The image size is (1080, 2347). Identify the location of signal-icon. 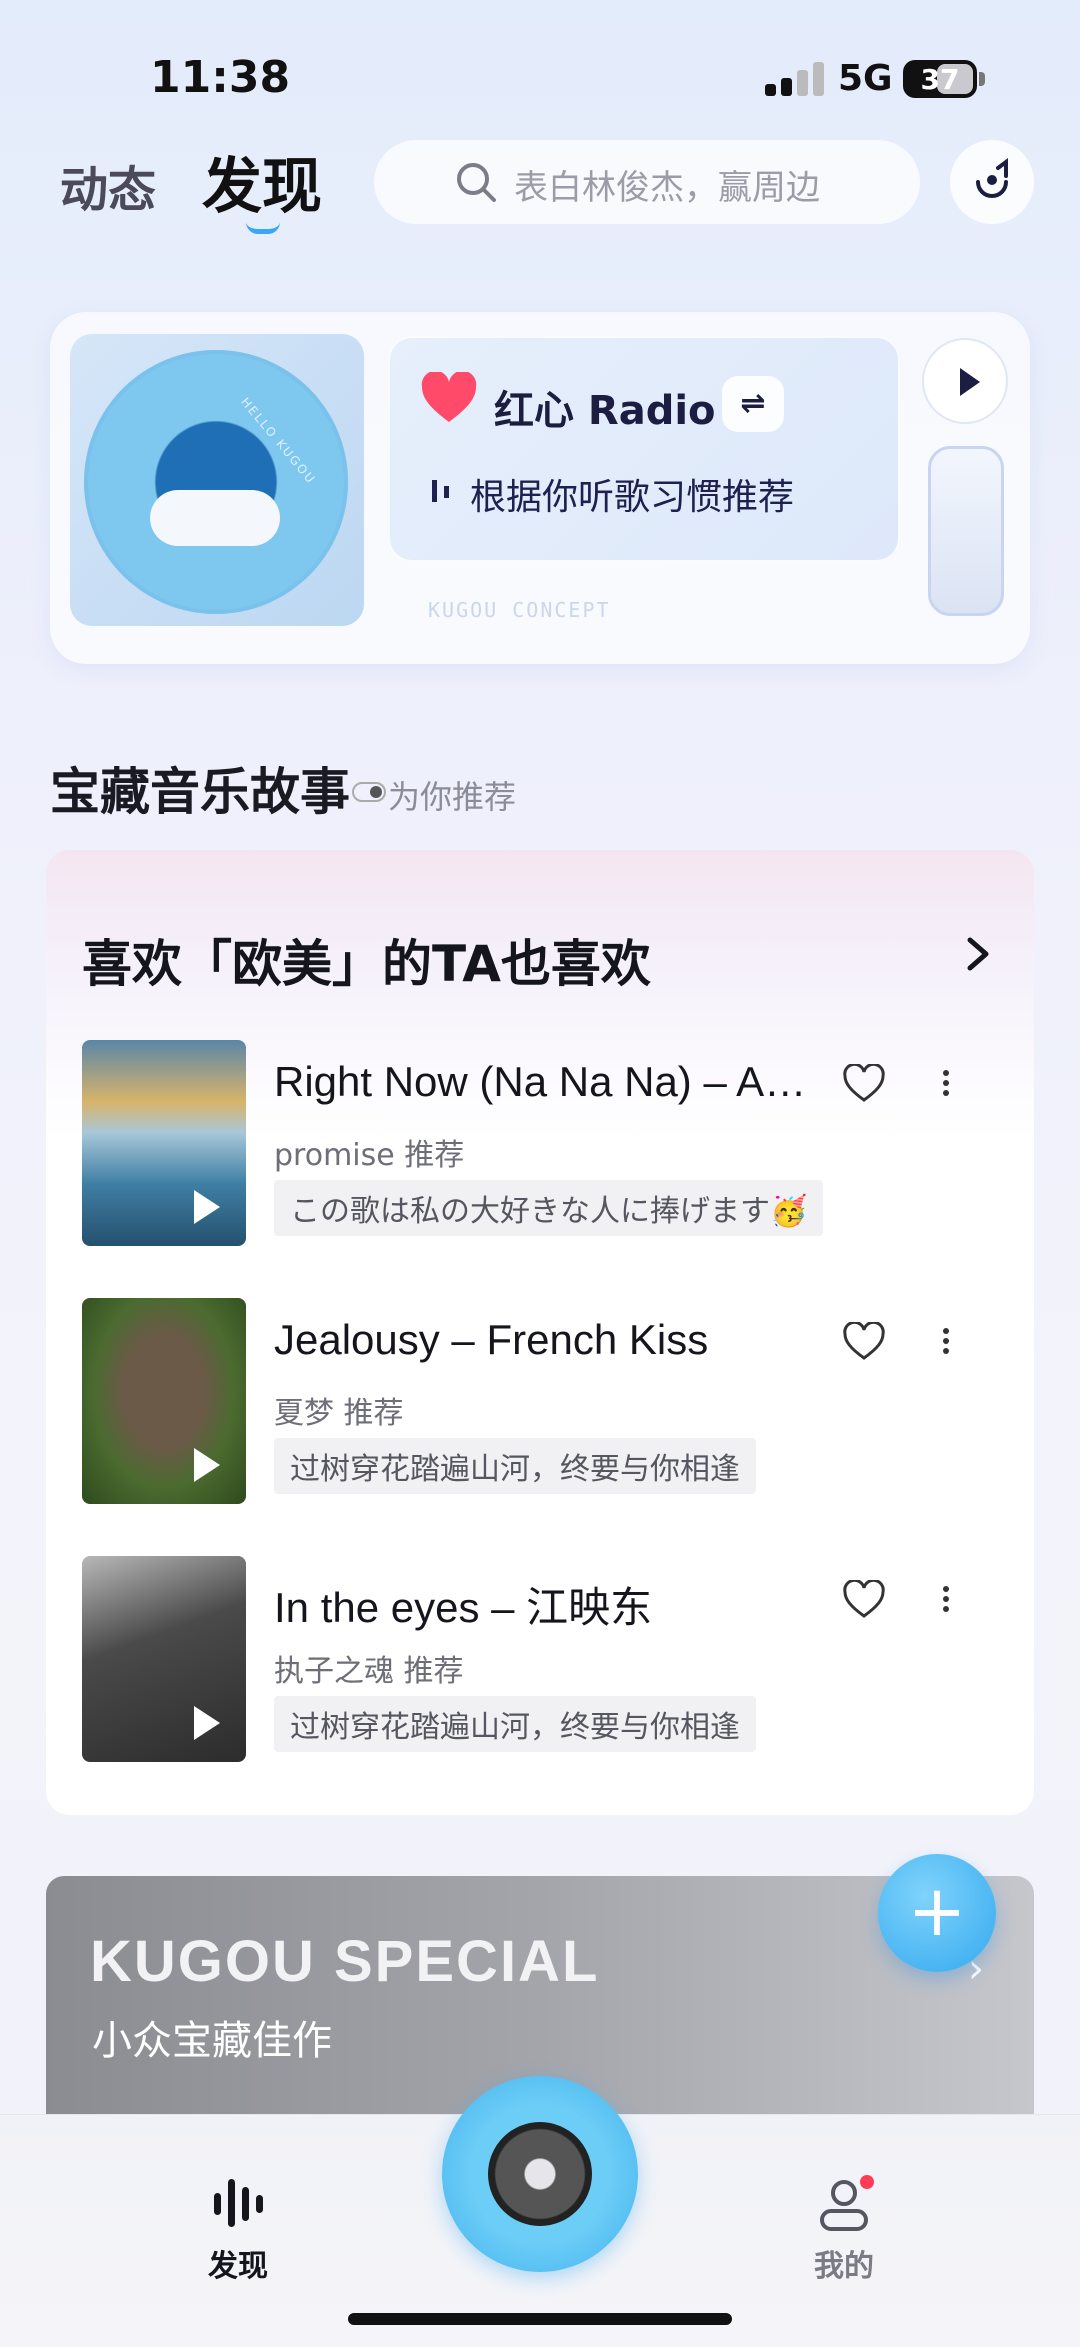
(795, 79).